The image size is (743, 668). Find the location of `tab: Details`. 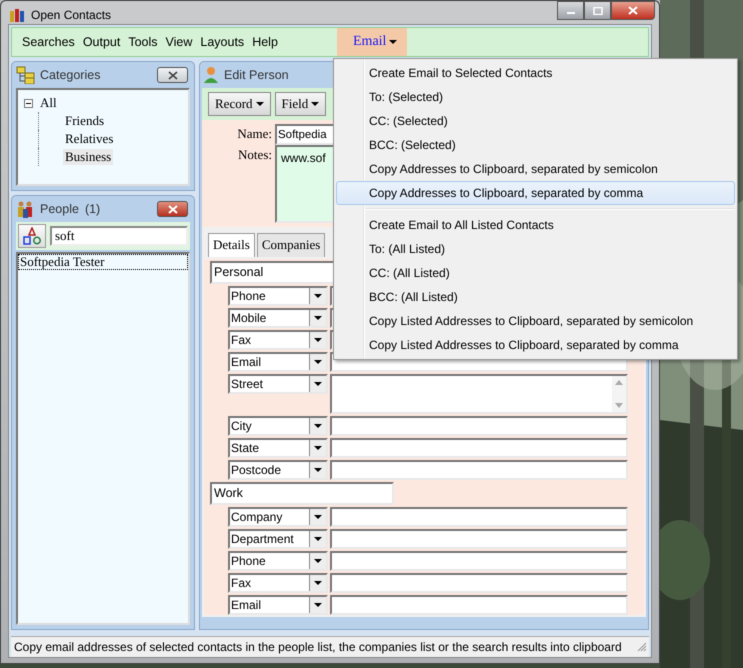

tab: Details is located at coordinates (231, 245).